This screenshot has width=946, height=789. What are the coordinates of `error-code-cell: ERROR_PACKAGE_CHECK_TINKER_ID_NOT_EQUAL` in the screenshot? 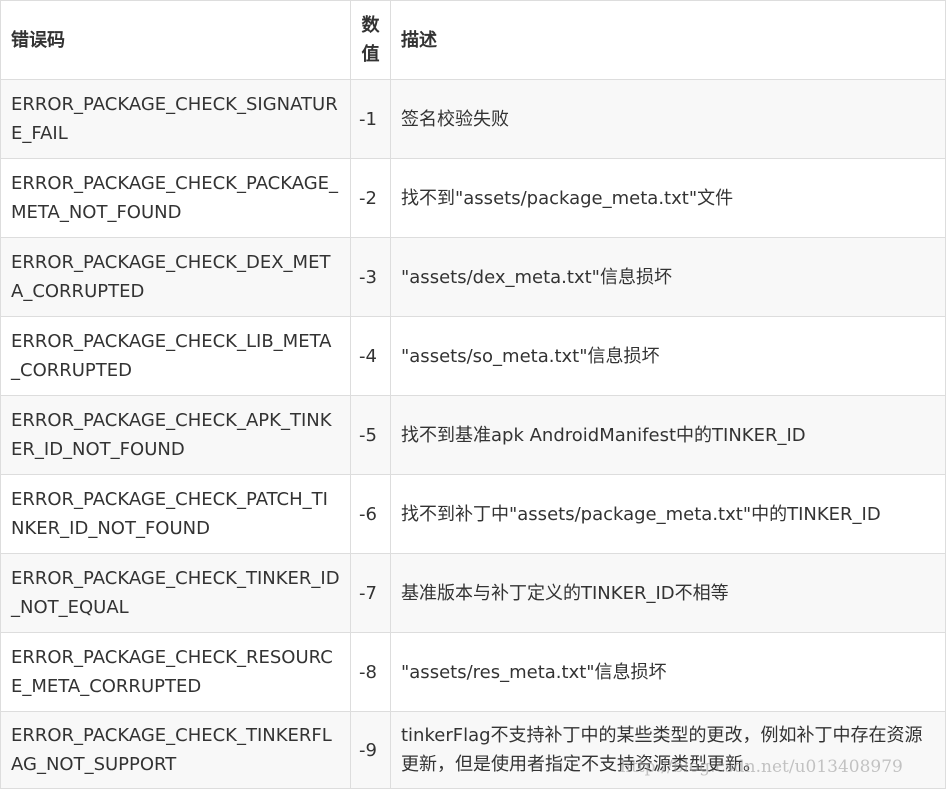 It's located at (175, 593).